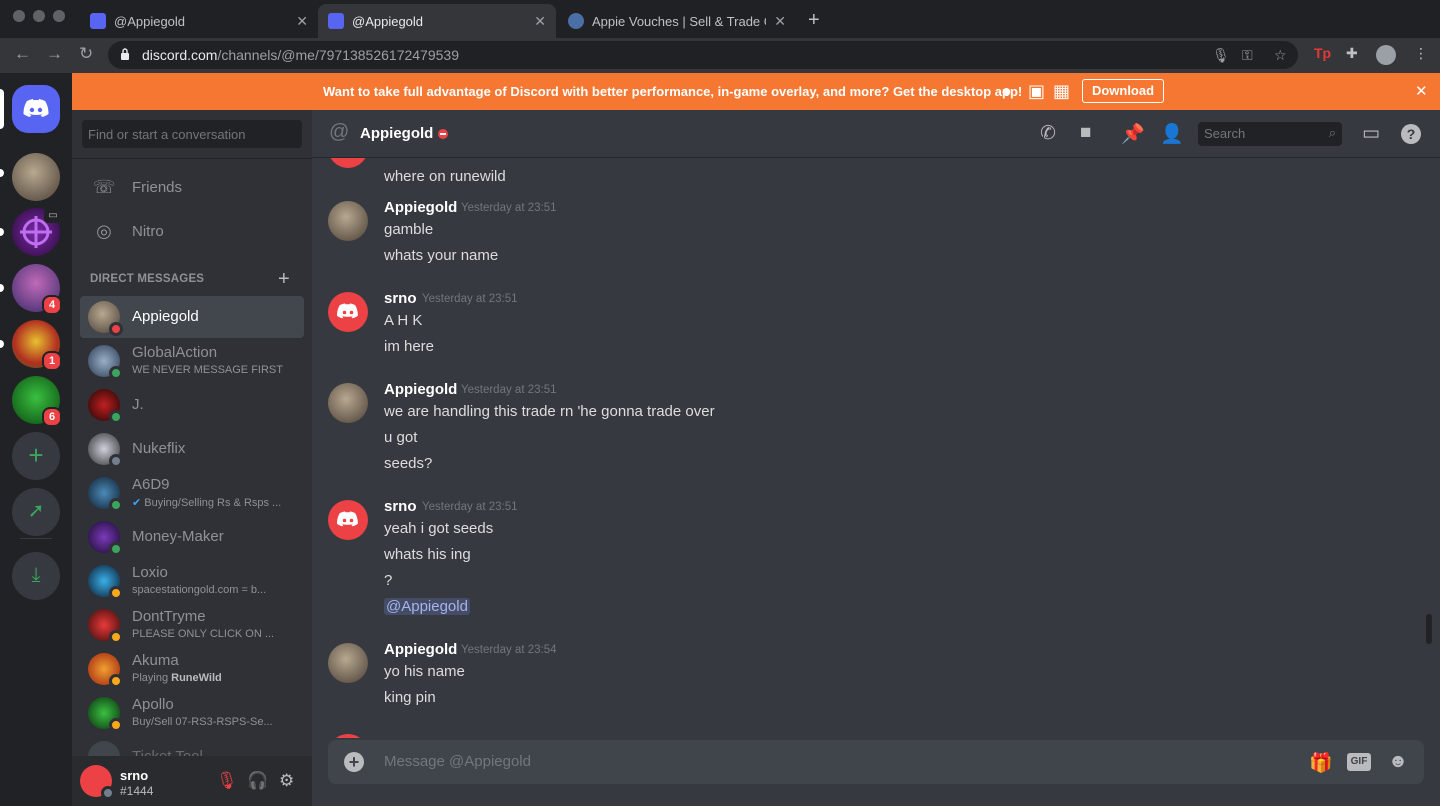 This screenshot has height=806, width=1440. Describe the element at coordinates (152, 678) in the screenshot. I see `activity-prefix: Playing` at that location.